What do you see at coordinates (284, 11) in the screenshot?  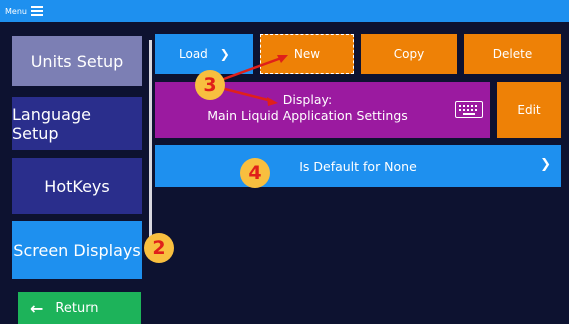 I see `top-bar: Menu` at bounding box center [284, 11].